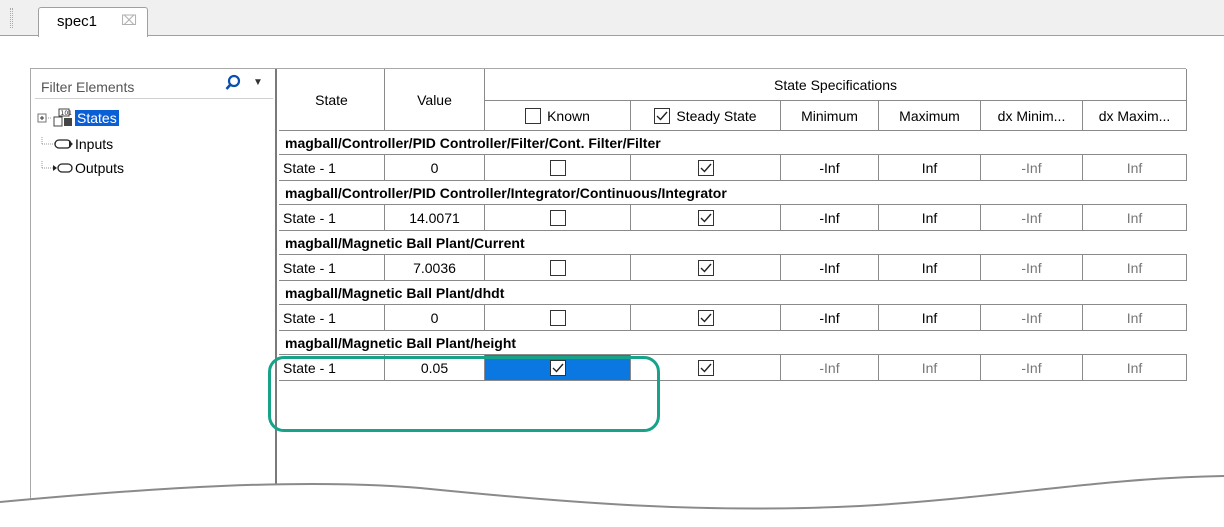  Describe the element at coordinates (100, 168) in the screenshot. I see `tree-item-label: Outputs` at that location.